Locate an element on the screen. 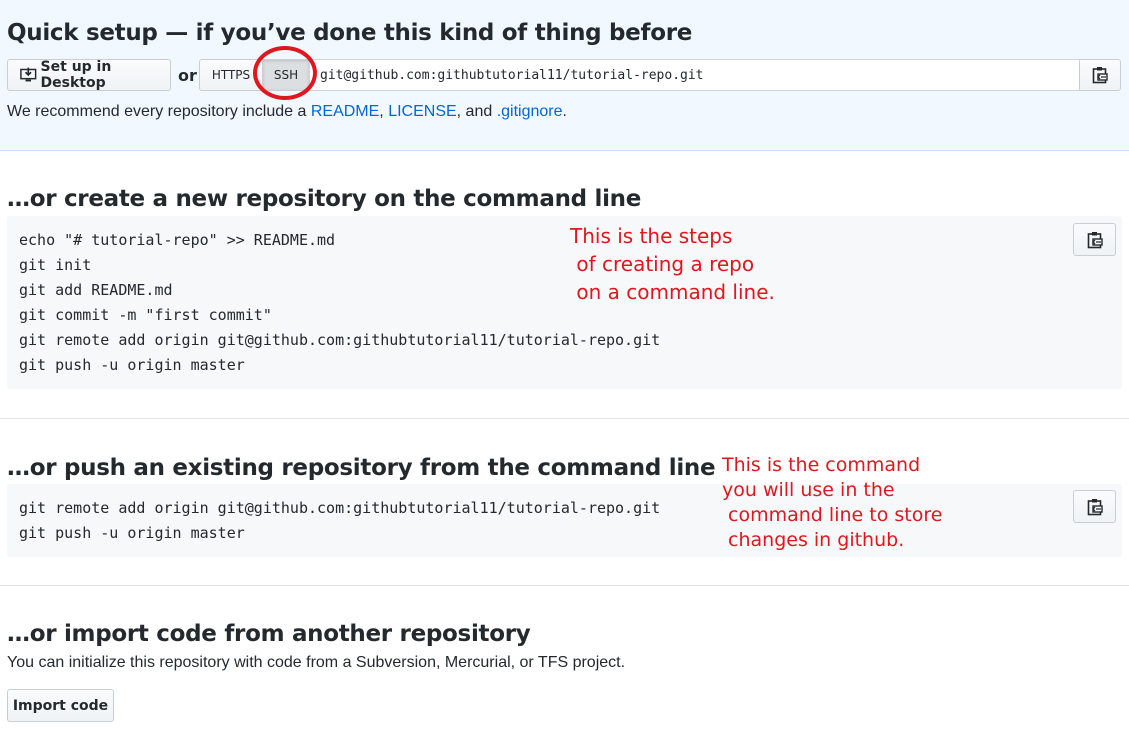 This screenshot has height=729, width=1129. setup-desktop-button: Set up in Desktop is located at coordinates (89, 75).